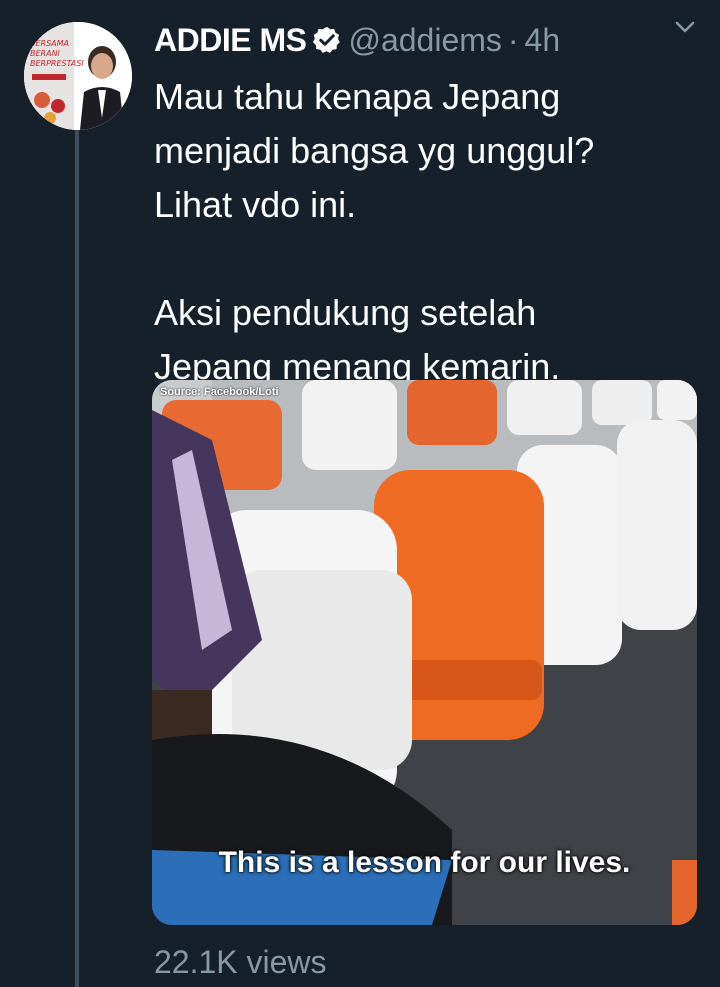  What do you see at coordinates (219, 392) in the screenshot?
I see `media-source-label: Source: Facebook/Loti` at bounding box center [219, 392].